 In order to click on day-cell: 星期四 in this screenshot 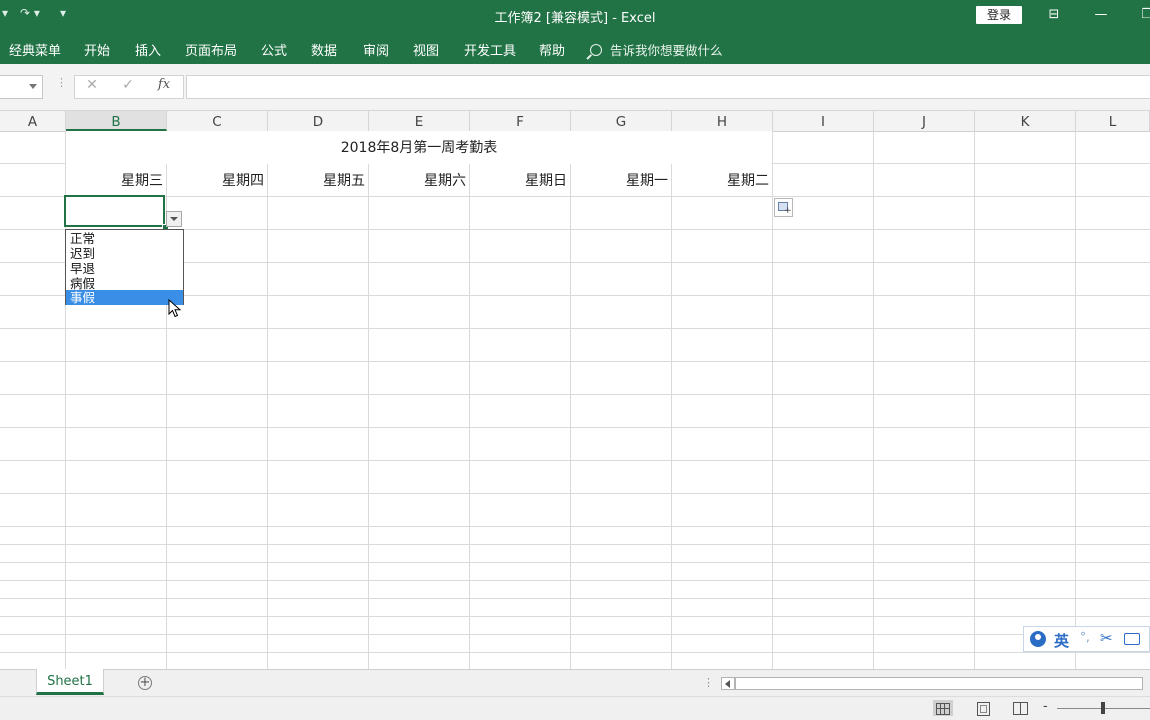, I will do `click(217, 180)`.